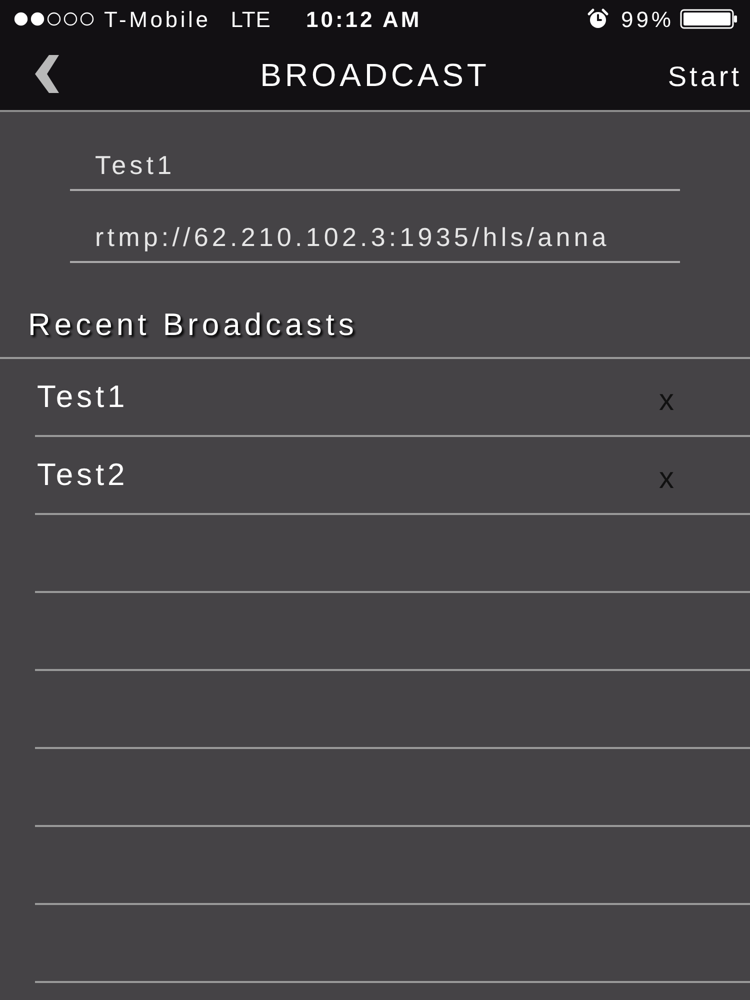 This screenshot has height=1000, width=750. Describe the element at coordinates (375, 235) in the screenshot. I see `text-field: rtmp://62.210.102.3:1935/hls/anna` at that location.